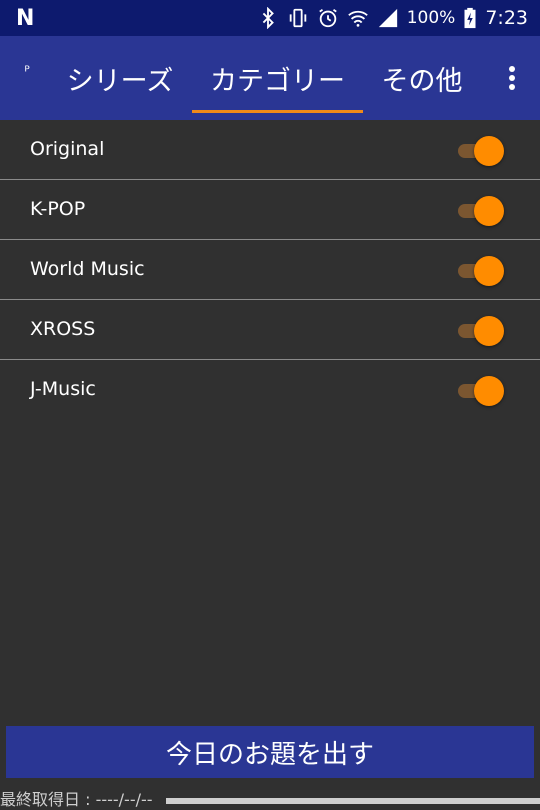  I want to click on tab-indicator, so click(277, 111).